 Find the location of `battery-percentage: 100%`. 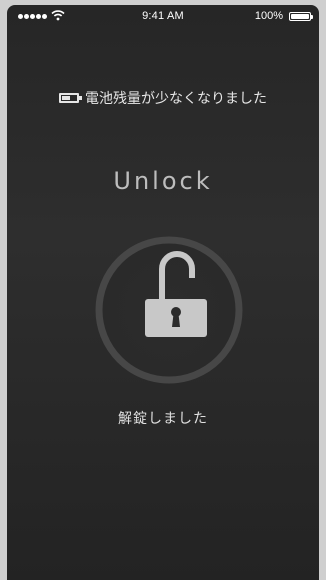

battery-percentage: 100% is located at coordinates (268, 16).